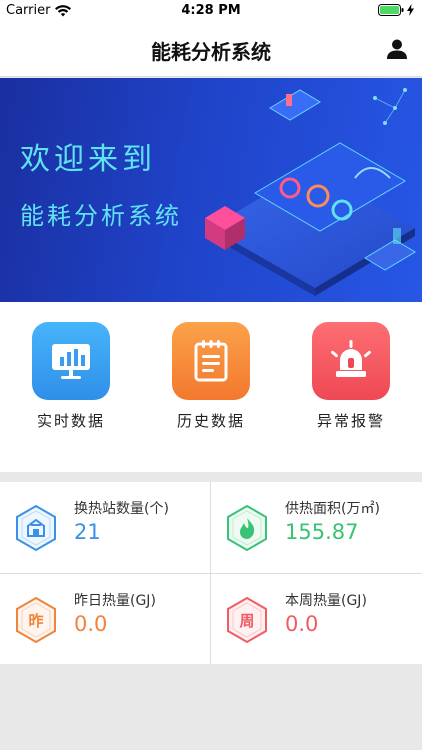 The width and height of the screenshot is (422, 750). I want to click on week-badge-icon: 周, so click(247, 620).